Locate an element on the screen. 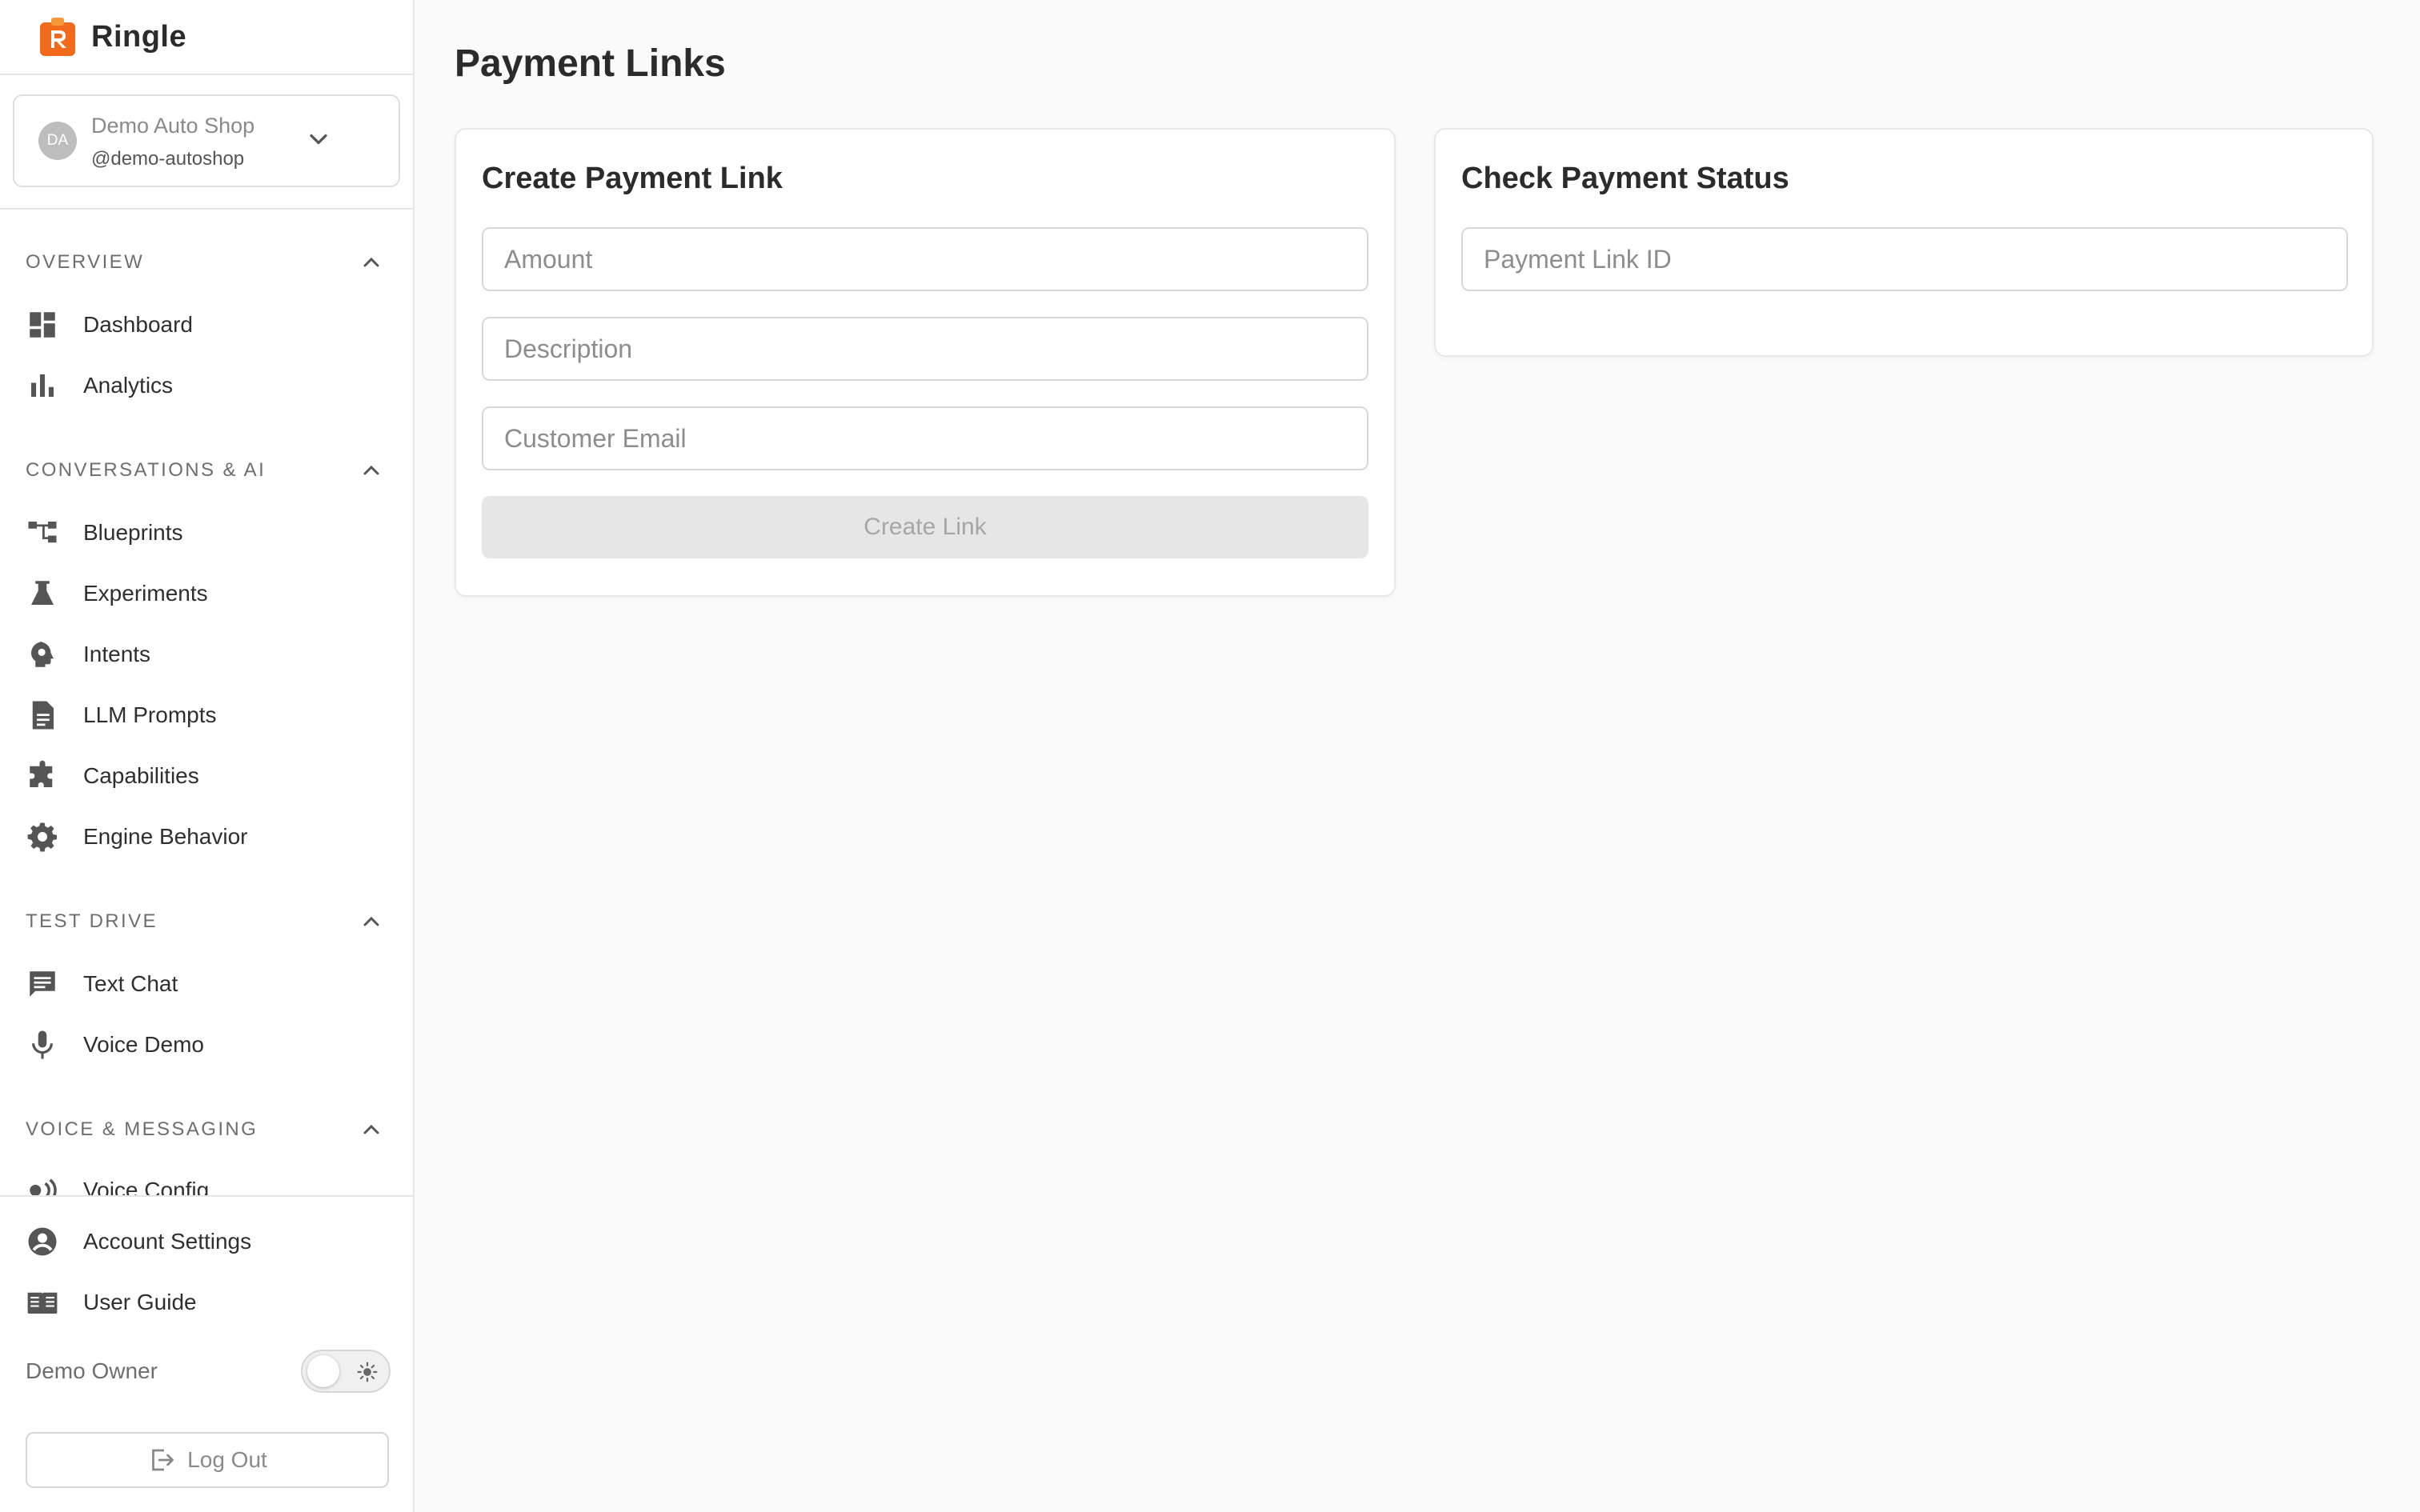  account-text: Demo Auto Shop @demo-autoshop is located at coordinates (172, 140).